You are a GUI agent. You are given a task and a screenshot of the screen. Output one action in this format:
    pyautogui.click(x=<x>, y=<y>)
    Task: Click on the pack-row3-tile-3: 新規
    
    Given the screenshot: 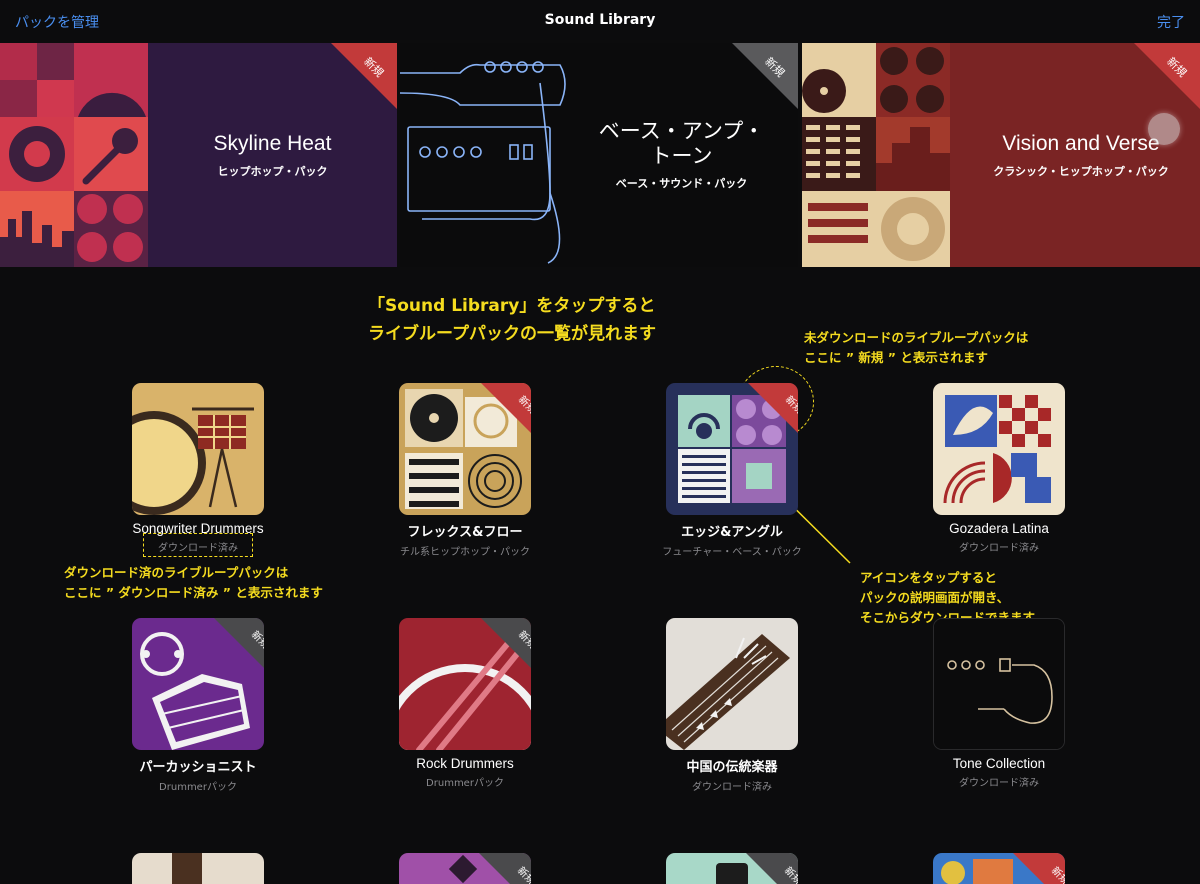 What is the action you would take?
    pyautogui.click(x=732, y=868)
    